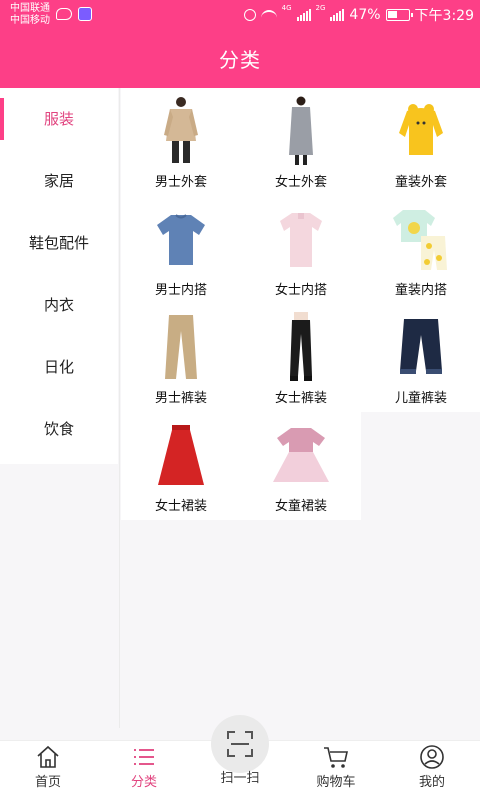 The image size is (480, 800). I want to click on grid-item-label: 女童裙装, so click(300, 506).